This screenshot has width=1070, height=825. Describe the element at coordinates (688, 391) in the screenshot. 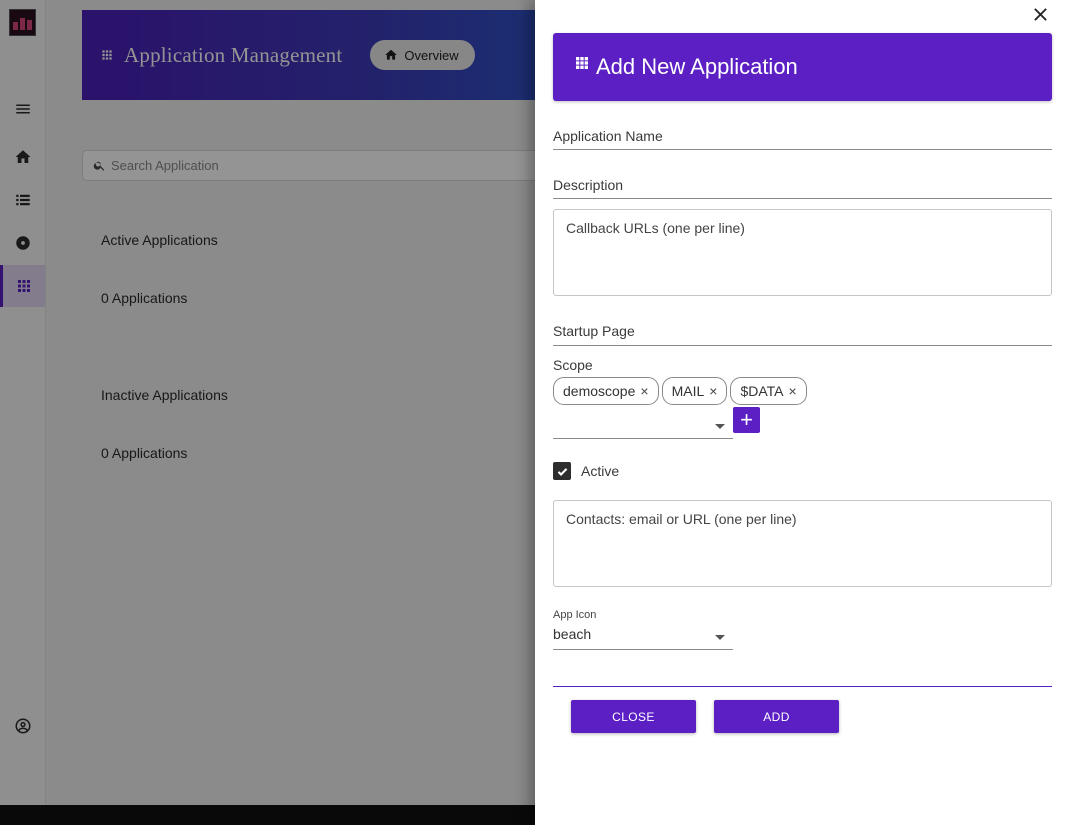

I see `scope-chip-label: MAIL` at that location.